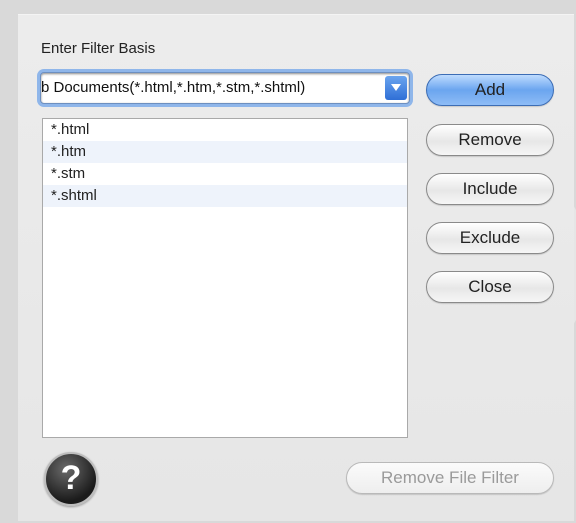  I want to click on include-button: Include, so click(490, 189).